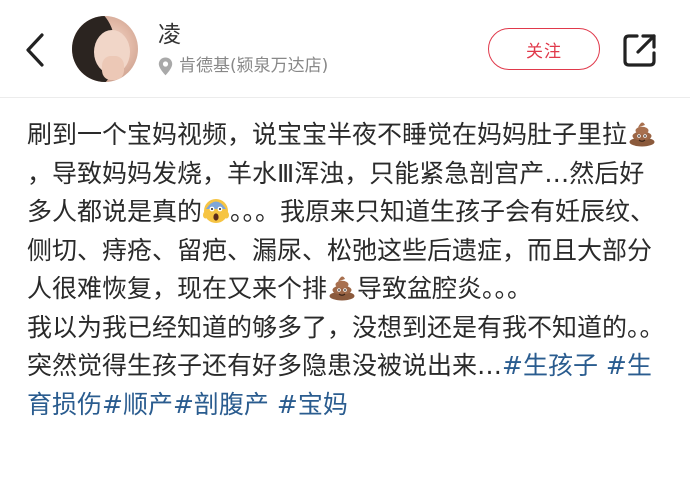 The image size is (690, 499). Describe the element at coordinates (137, 404) in the screenshot. I see `hashtag-link: #顺产` at that location.